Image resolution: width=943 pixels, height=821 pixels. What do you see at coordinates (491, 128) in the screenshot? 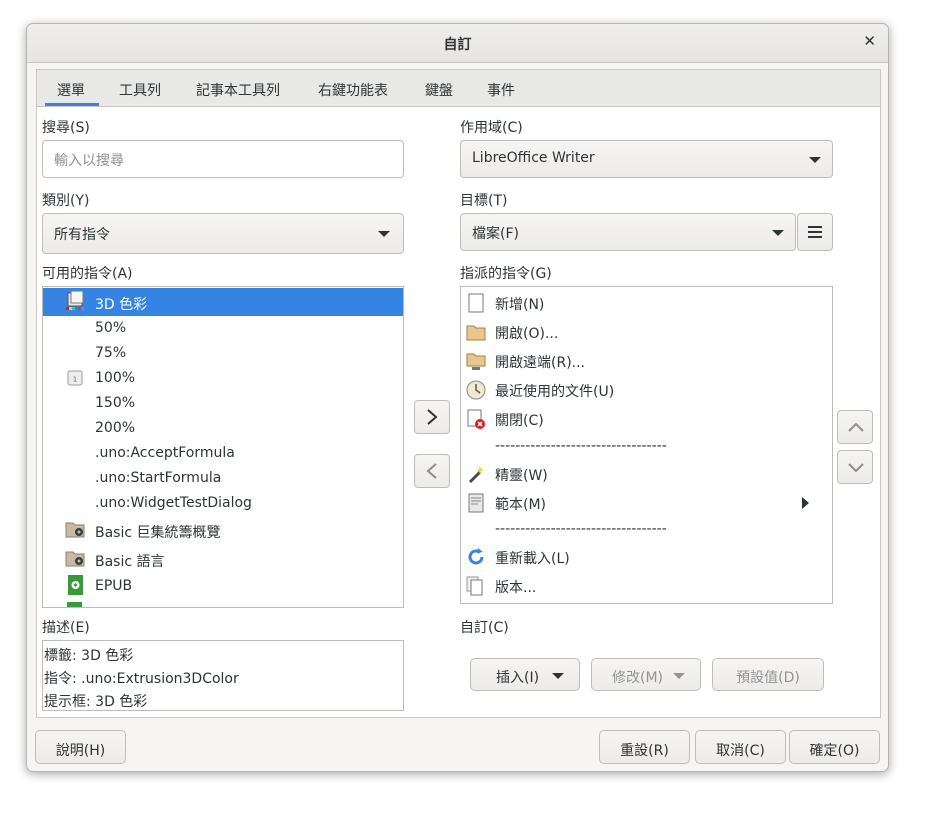
I see `scope-label: 作用域(C)` at bounding box center [491, 128].